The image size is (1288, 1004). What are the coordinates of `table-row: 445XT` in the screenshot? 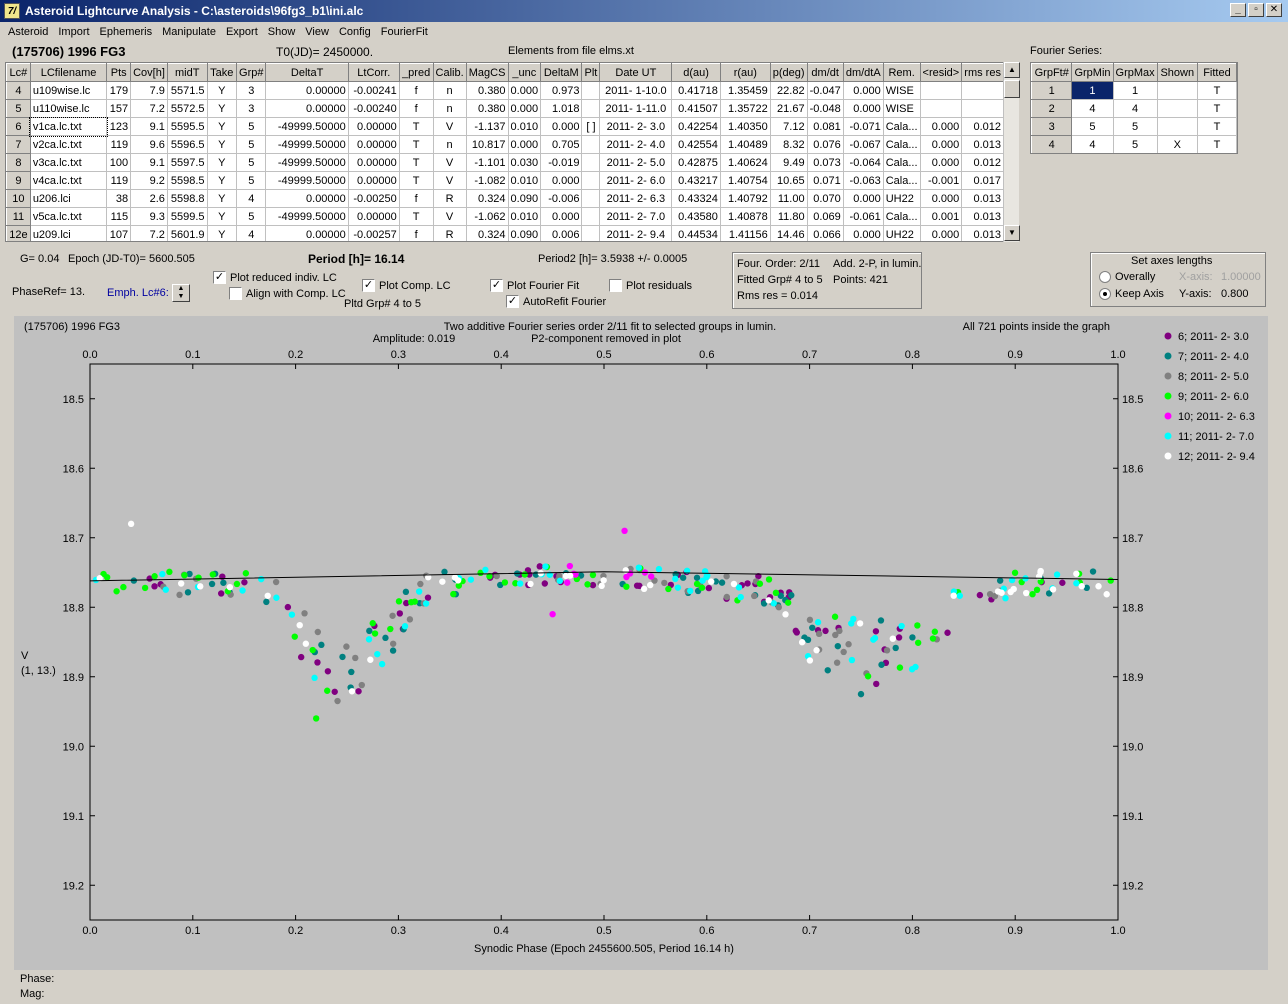 It's located at (1134, 144).